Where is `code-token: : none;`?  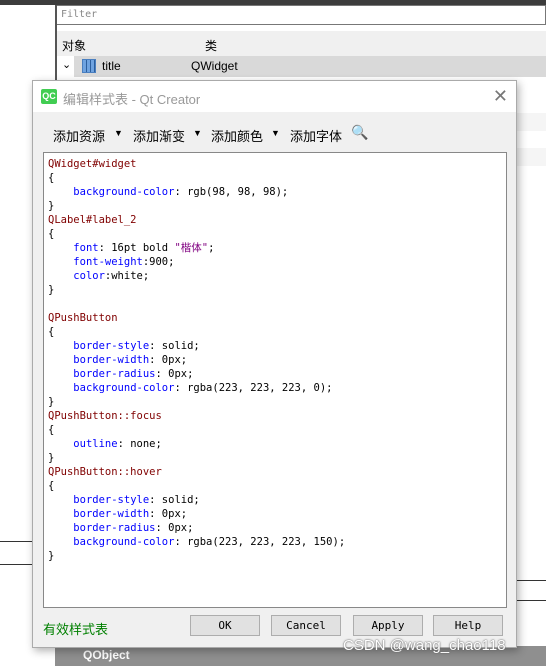
code-token: : none; is located at coordinates (139, 444).